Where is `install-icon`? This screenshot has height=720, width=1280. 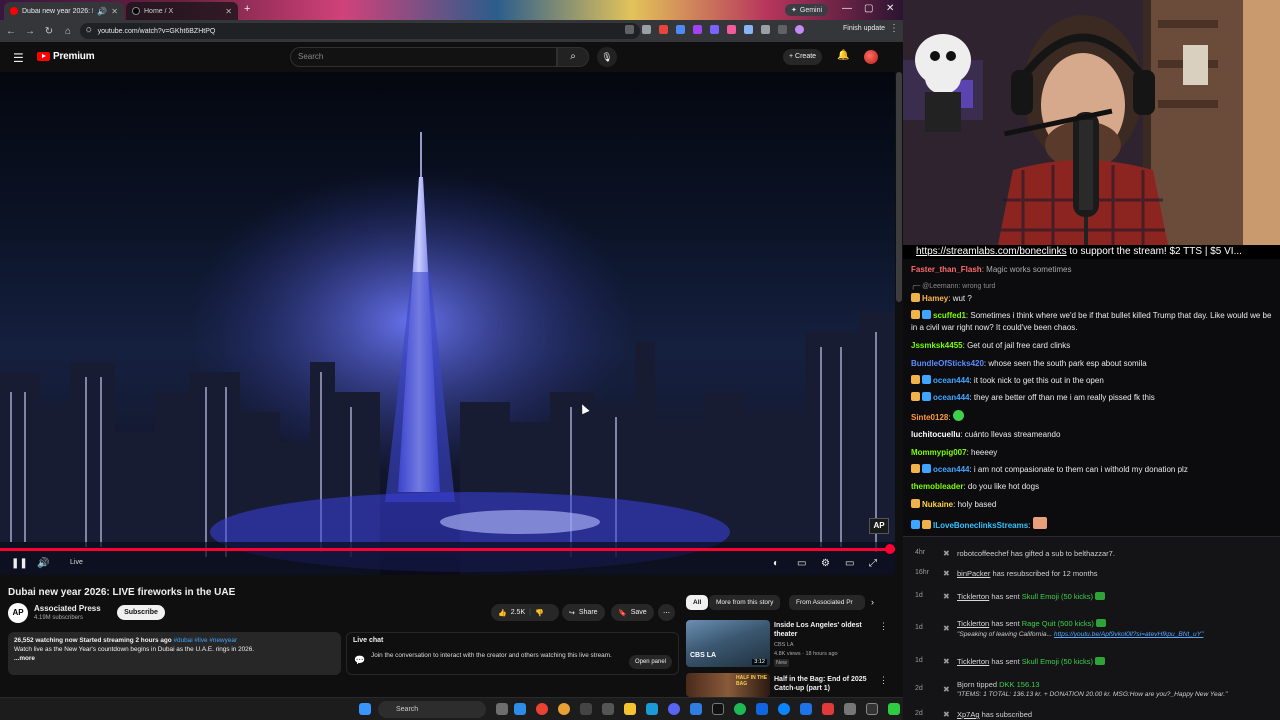
install-icon is located at coordinates (629, 29).